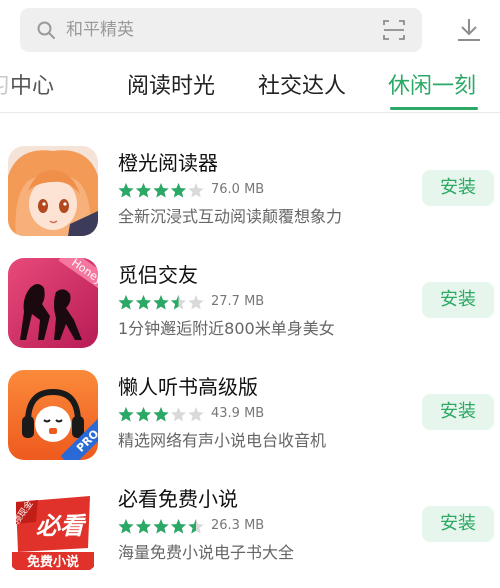  I want to click on search-input: 和平精英, so click(100, 30).